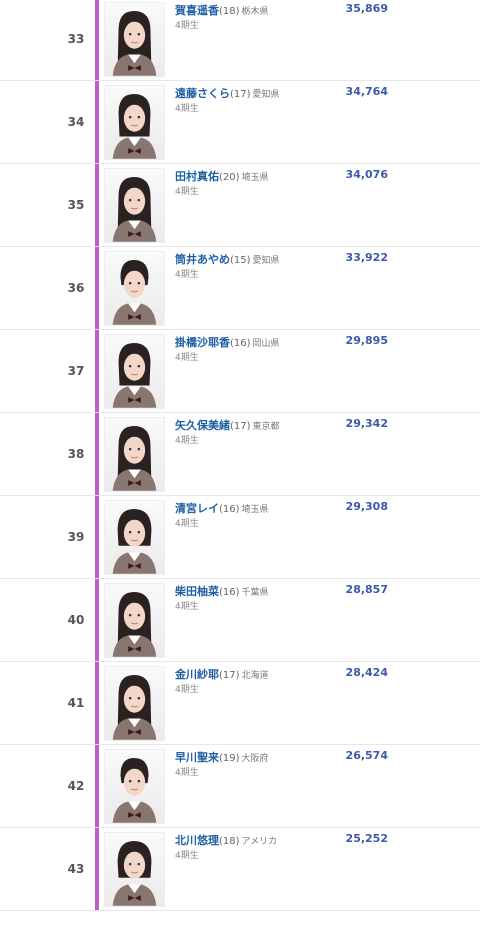 Image resolution: width=480 pixels, height=925 pixels. What do you see at coordinates (366, 506) in the screenshot?
I see `vote-count: 29,308` at bounding box center [366, 506].